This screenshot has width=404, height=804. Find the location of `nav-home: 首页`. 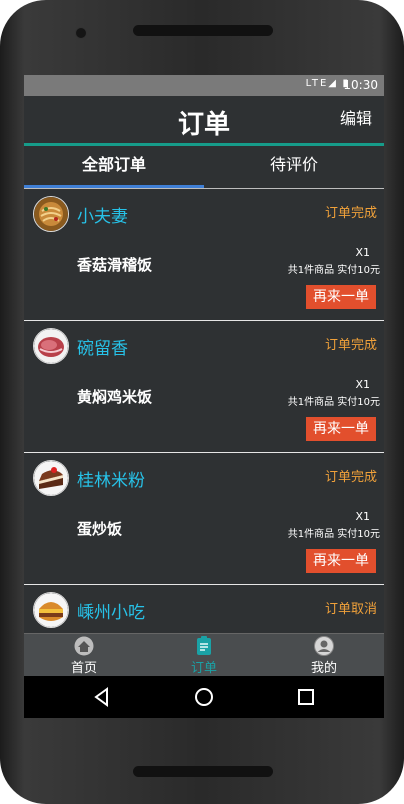

nav-home: 首页 is located at coordinates (84, 655).